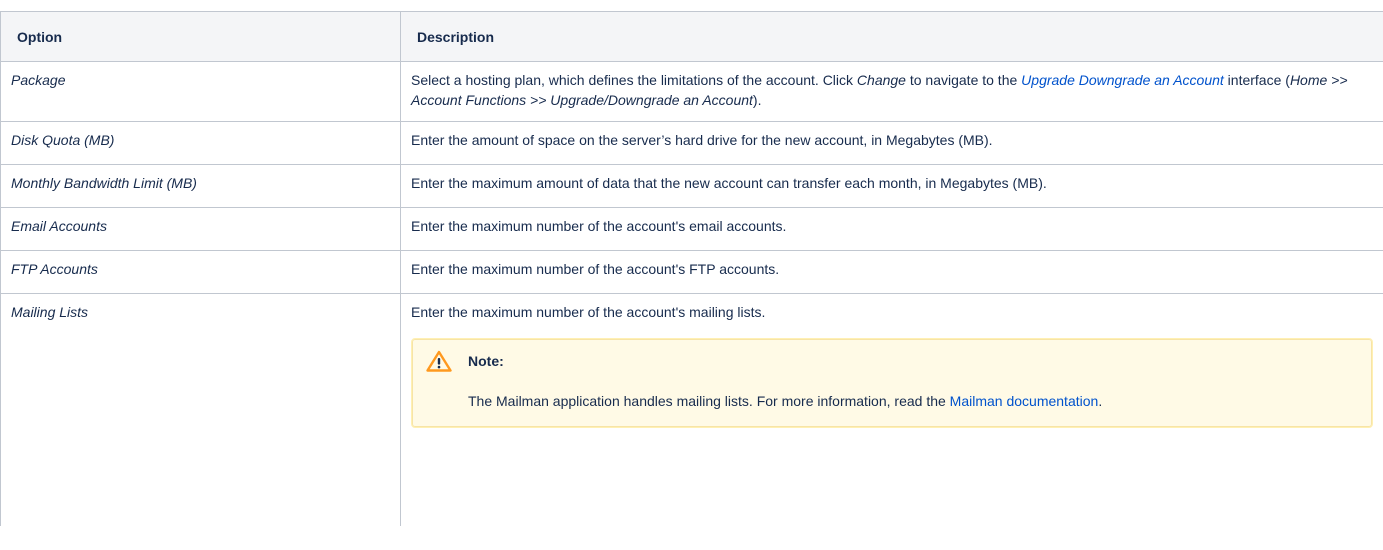 This screenshot has height=550, width=1383. What do you see at coordinates (200, 229) in the screenshot?
I see `option-cell: Email Accounts` at bounding box center [200, 229].